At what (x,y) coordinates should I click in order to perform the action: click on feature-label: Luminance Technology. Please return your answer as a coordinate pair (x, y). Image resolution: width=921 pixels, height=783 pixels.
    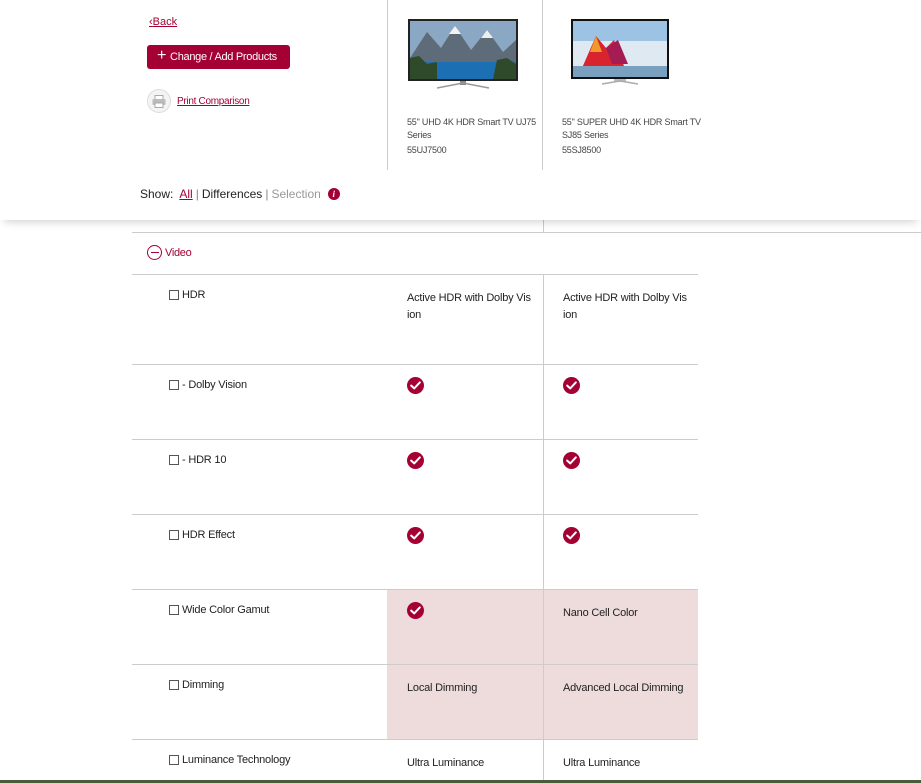
    Looking at the image, I should click on (236, 760).